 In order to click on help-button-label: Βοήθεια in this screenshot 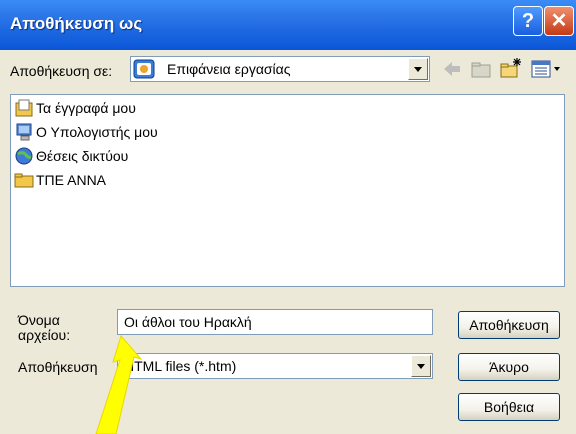, I will do `click(509, 407)`.